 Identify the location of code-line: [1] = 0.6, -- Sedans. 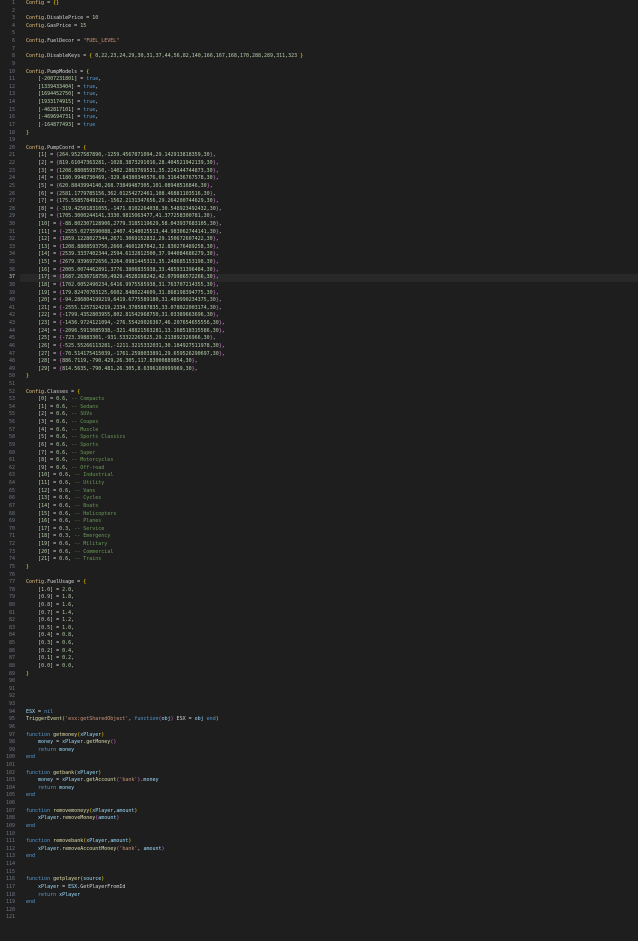
(332, 408).